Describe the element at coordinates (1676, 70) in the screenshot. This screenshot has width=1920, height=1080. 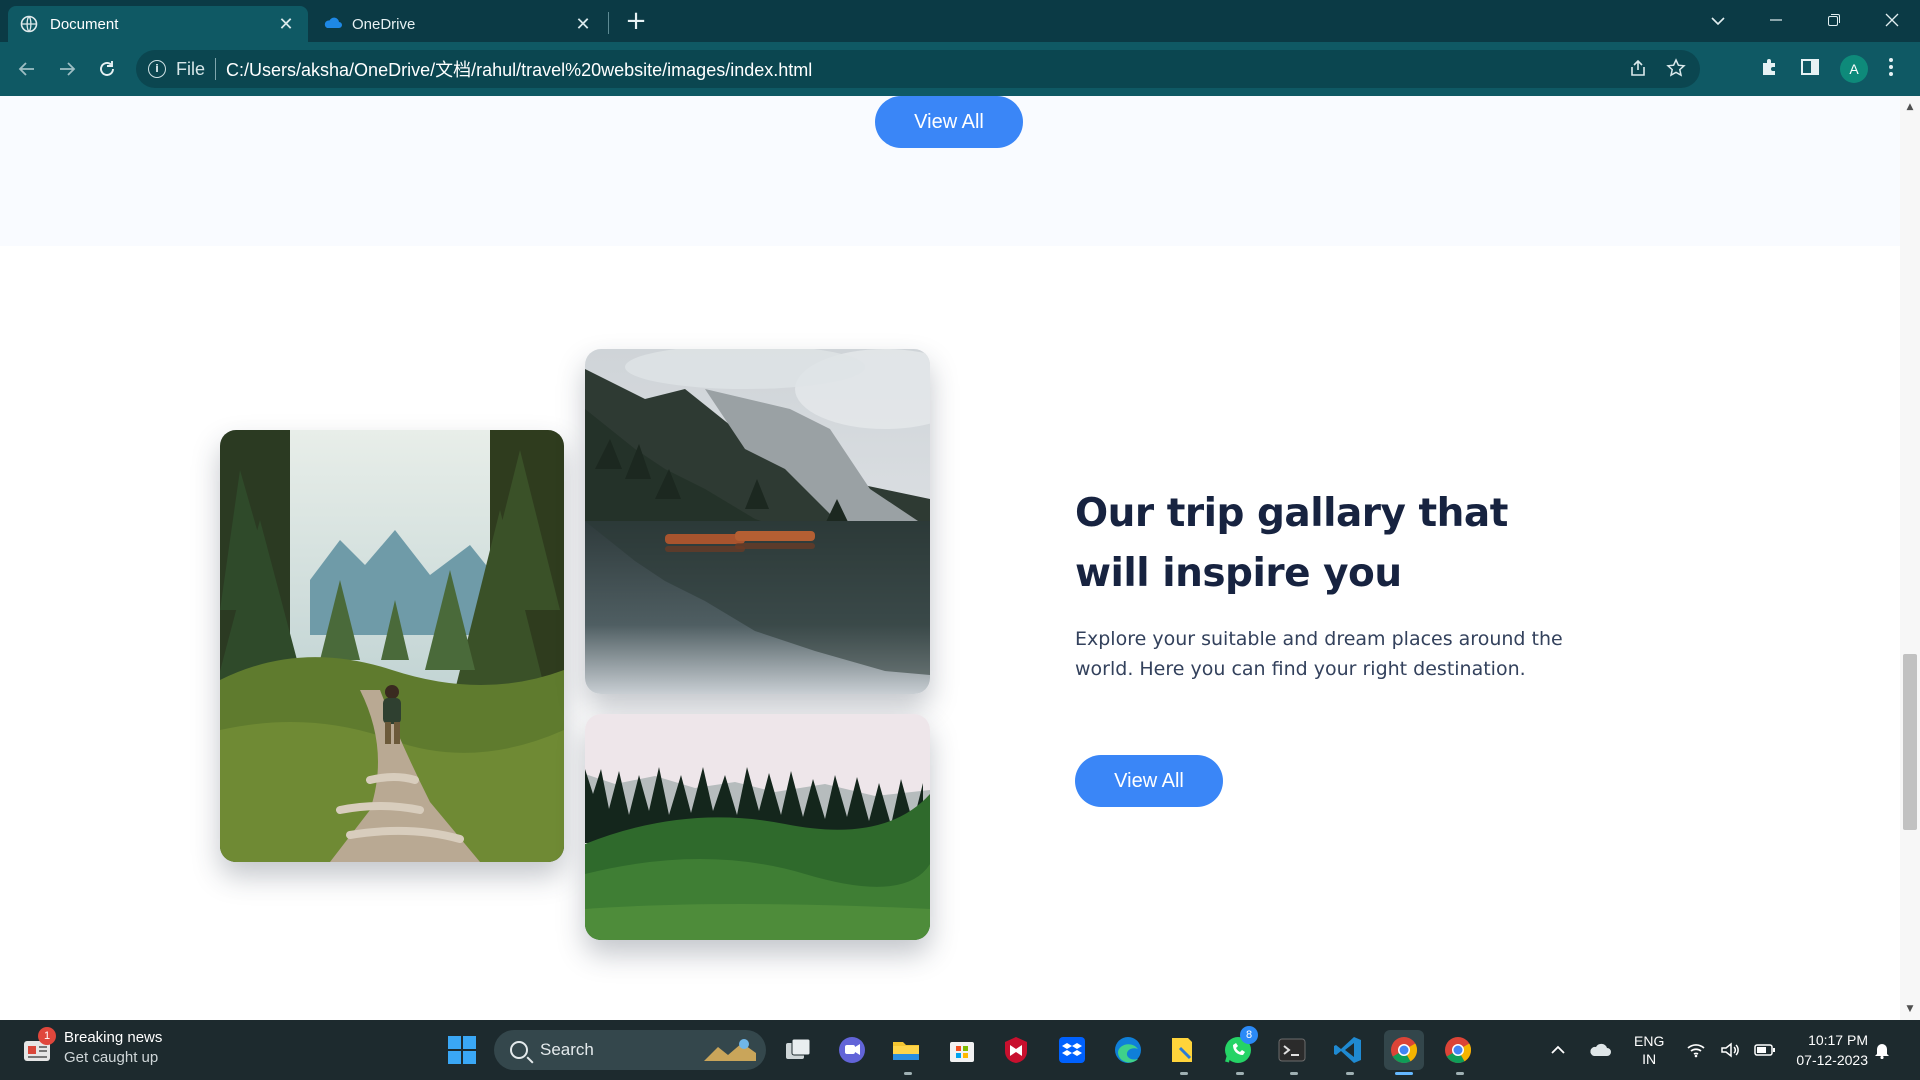
I see `bookmark-star-icon` at that location.